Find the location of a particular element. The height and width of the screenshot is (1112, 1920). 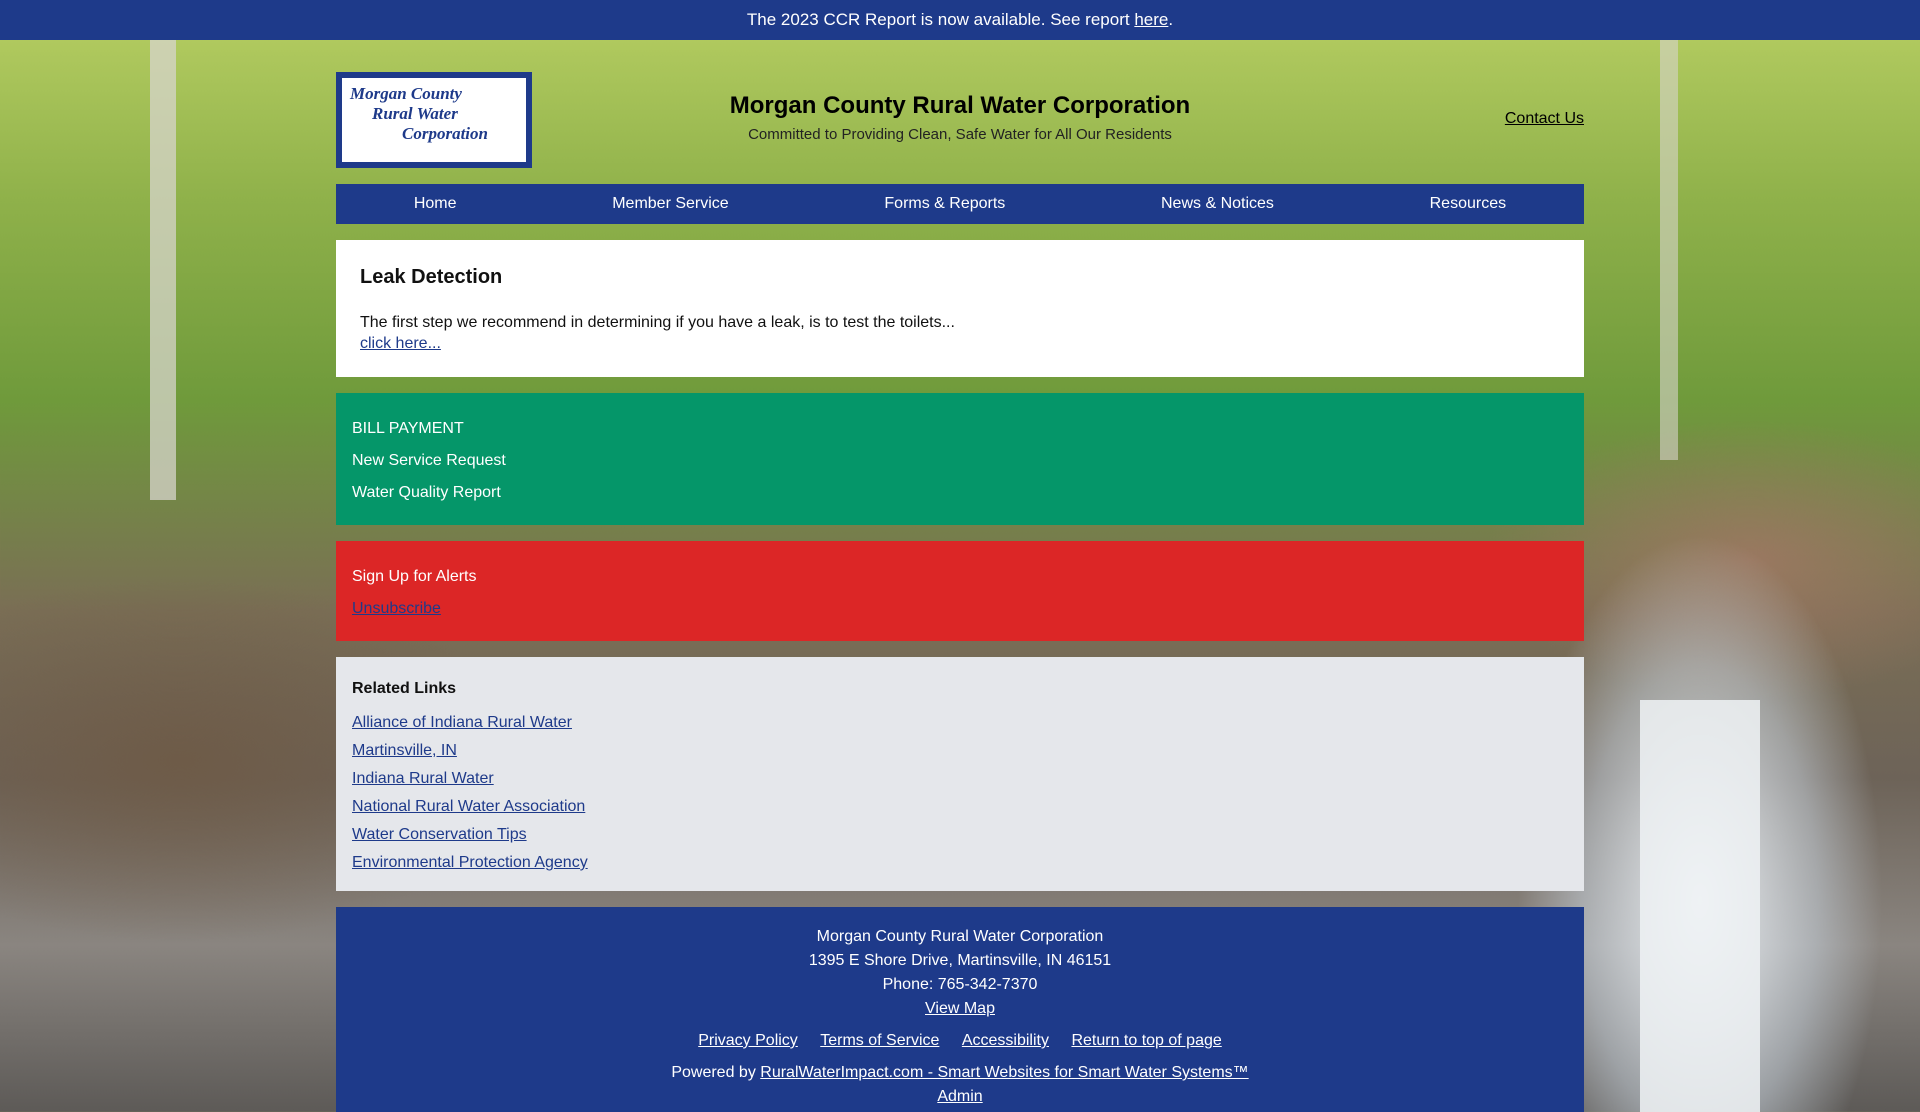

related-link: National Rural Water Association is located at coordinates (960, 807).